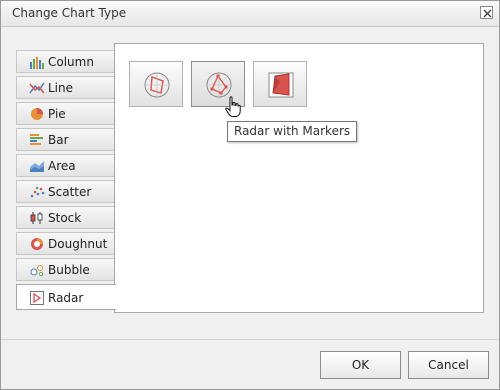 The width and height of the screenshot is (500, 390). I want to click on radar-option-button, so click(156, 84).